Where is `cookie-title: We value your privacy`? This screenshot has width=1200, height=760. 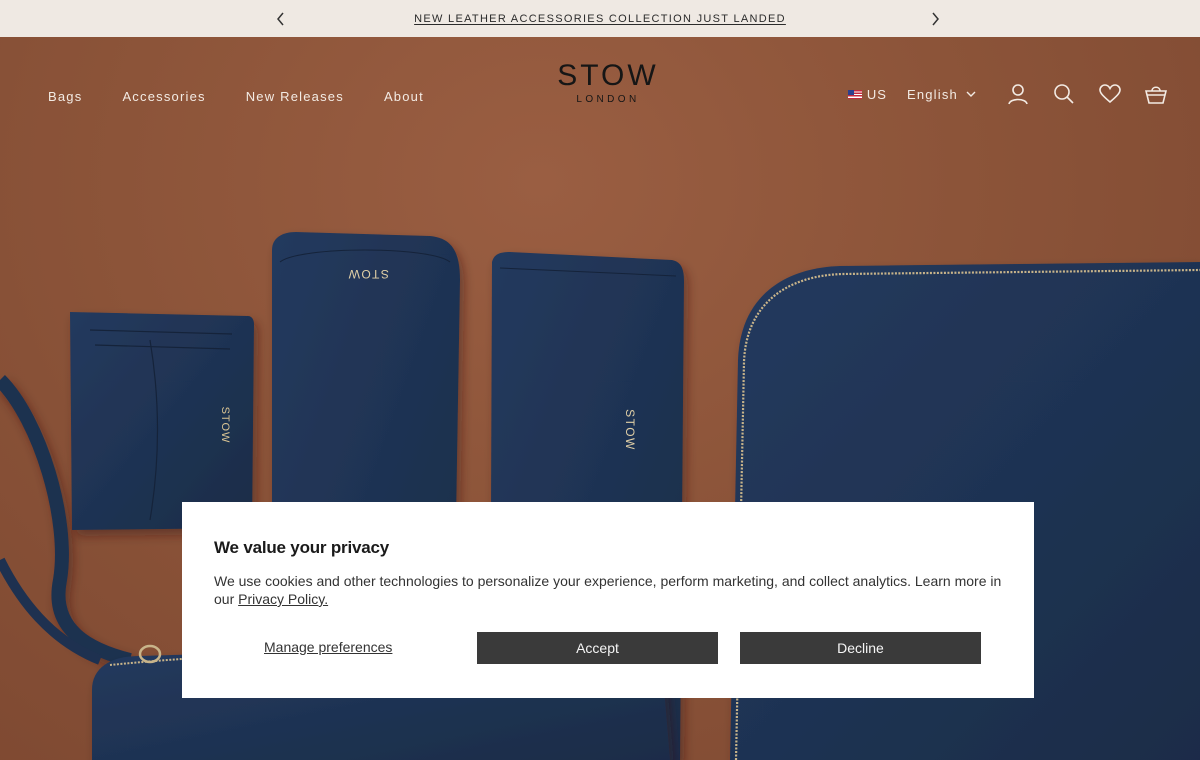 cookie-title: We value your privacy is located at coordinates (302, 547).